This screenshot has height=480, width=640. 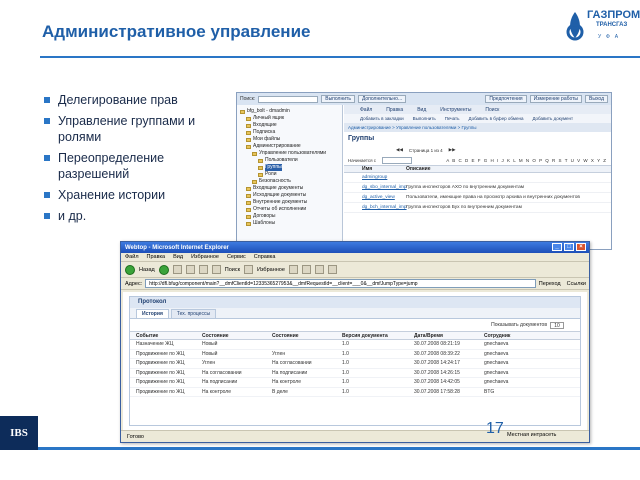 What do you see at coordinates (557, 325) in the screenshot?
I see `per-page-select: 10` at bounding box center [557, 325].